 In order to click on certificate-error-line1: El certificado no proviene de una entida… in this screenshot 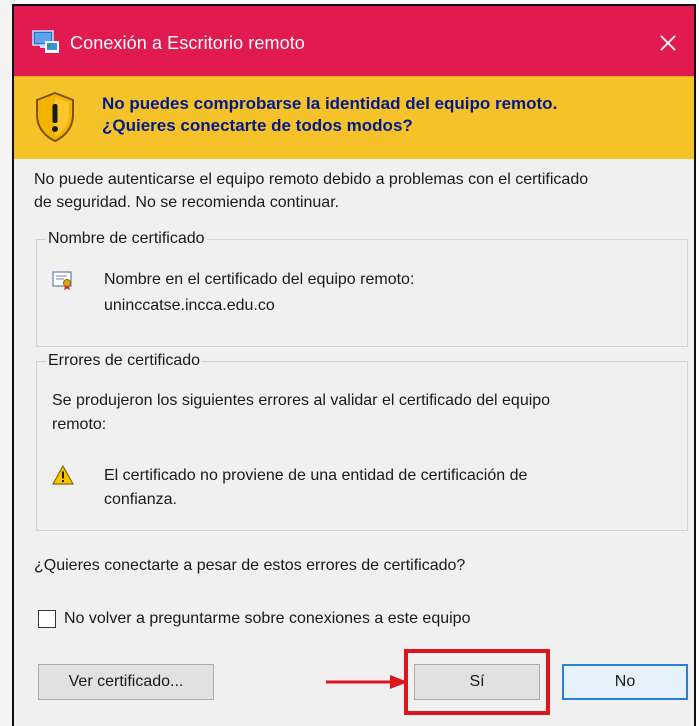, I will do `click(316, 475)`.